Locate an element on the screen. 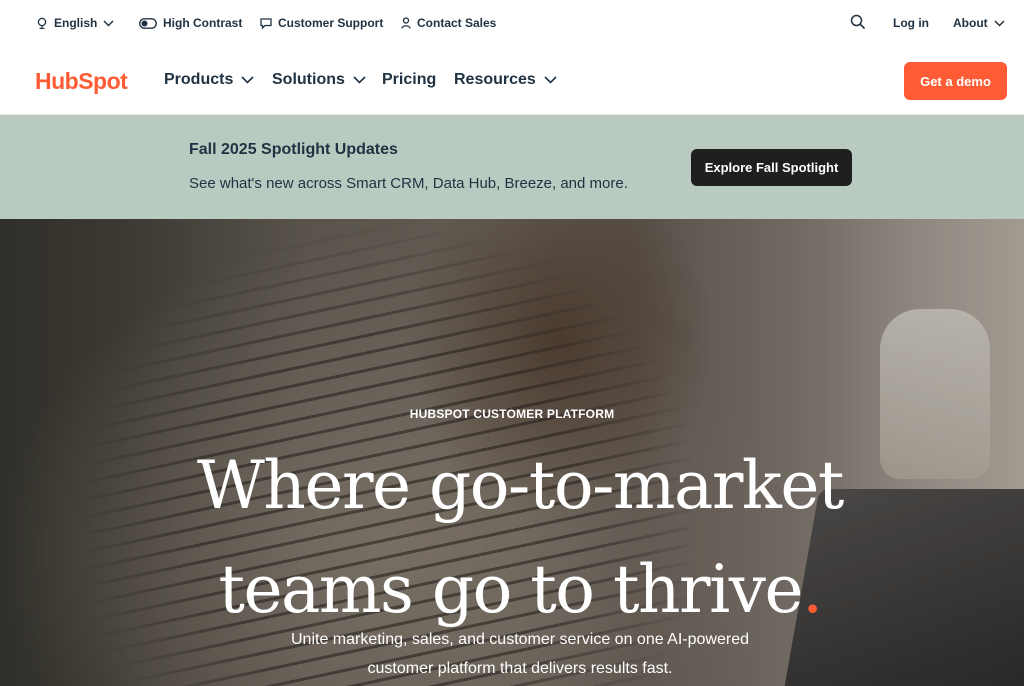 The width and height of the screenshot is (1024, 686). get-a-demo-label: Get a demo is located at coordinates (955, 81).